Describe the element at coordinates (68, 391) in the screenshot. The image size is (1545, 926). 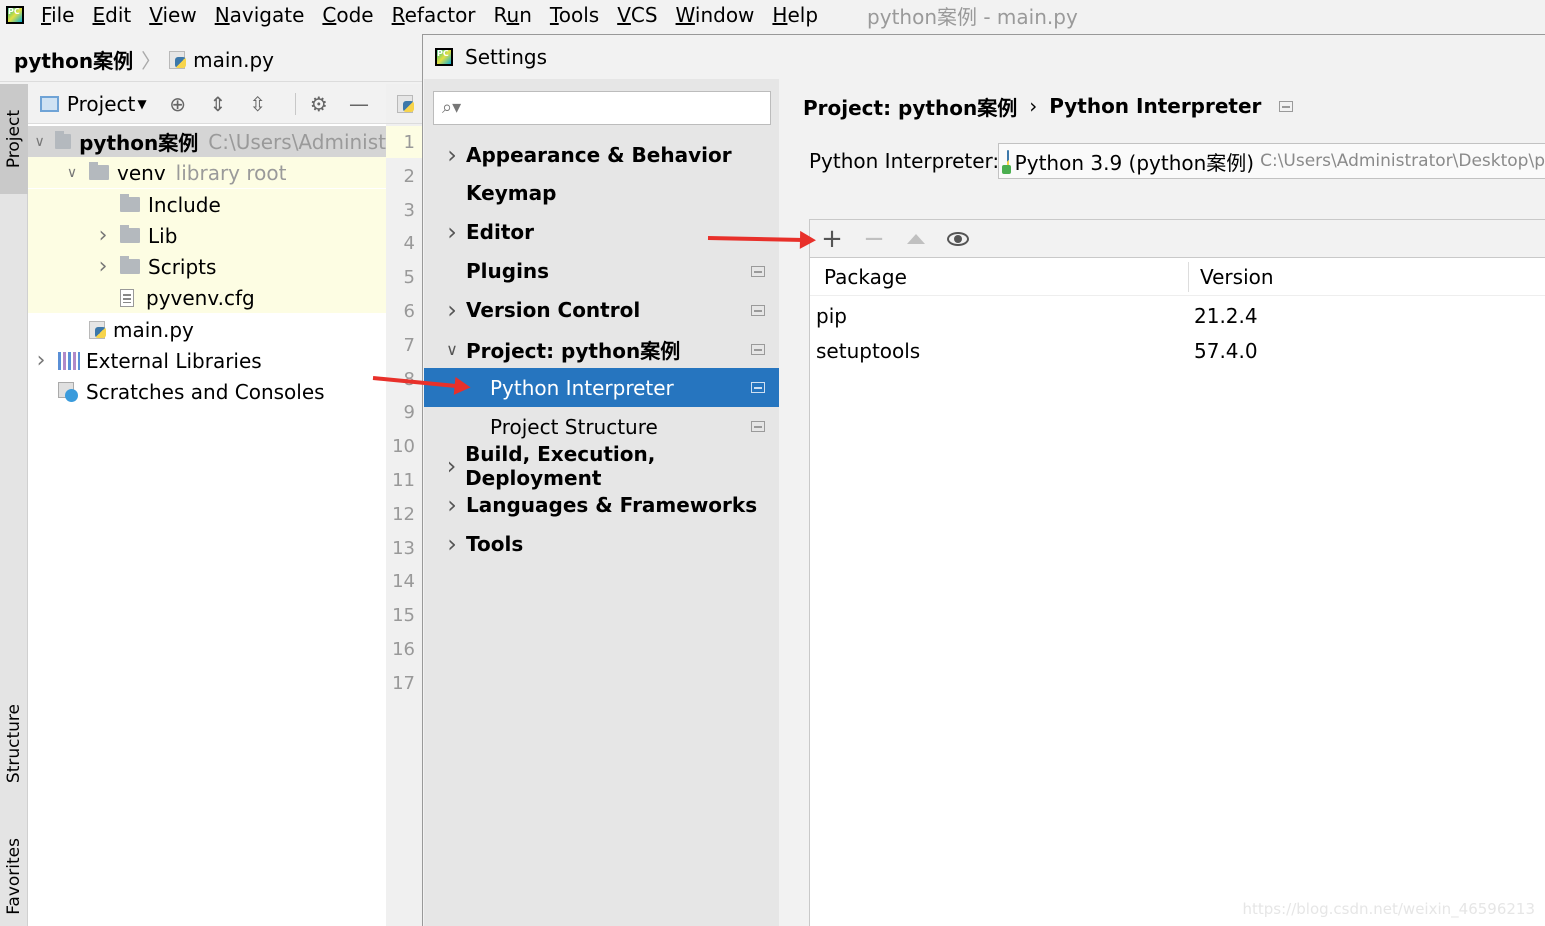
I see `scratches-icon` at that location.